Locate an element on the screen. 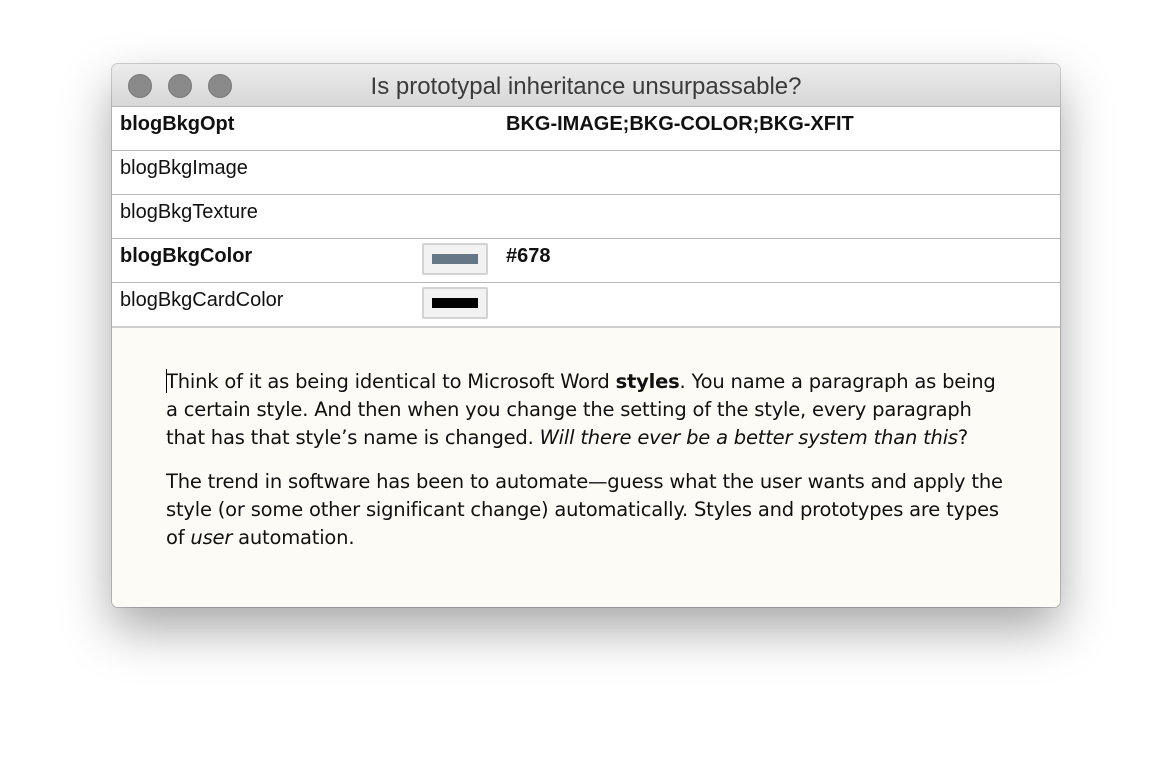  window-title: Is prototypal inheritance unsurpassable? is located at coordinates (586, 86).